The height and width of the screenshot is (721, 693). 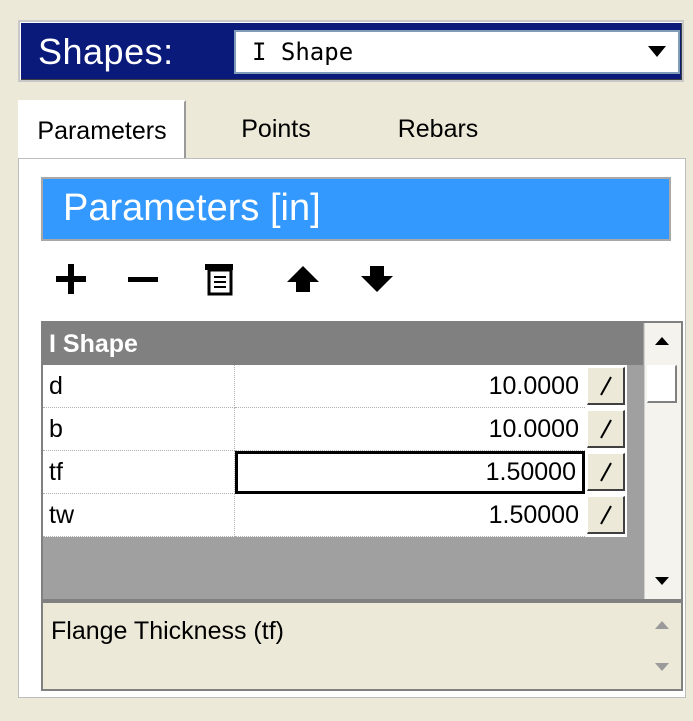 I want to click on scroll-thumb, so click(x=662, y=384).